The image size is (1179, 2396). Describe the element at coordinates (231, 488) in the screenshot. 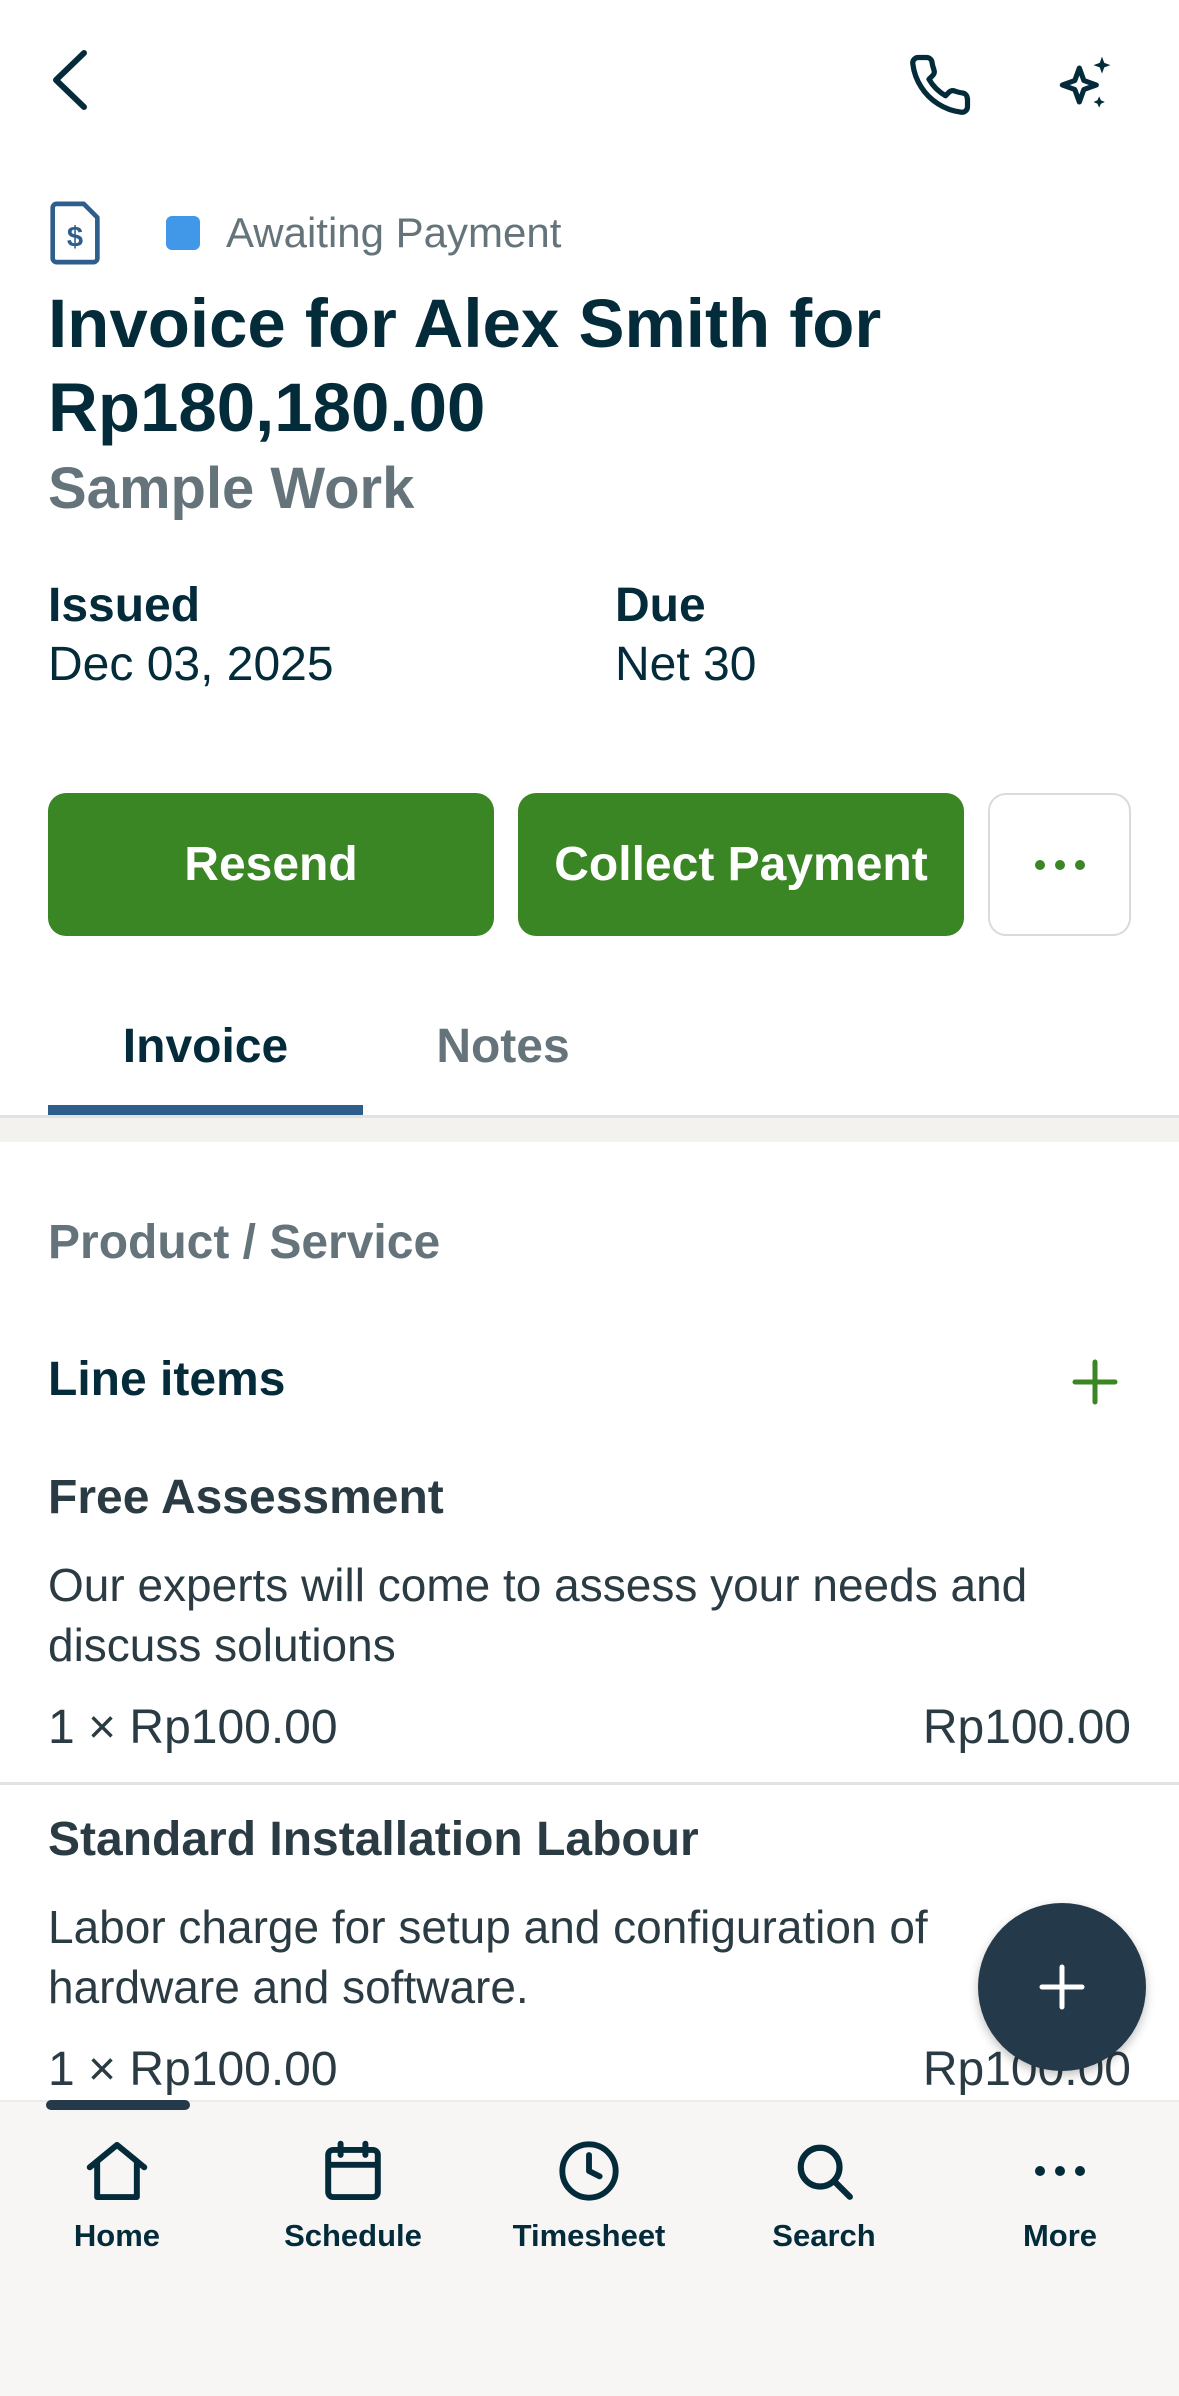

I see `page-subtitle: Sample Work` at that location.